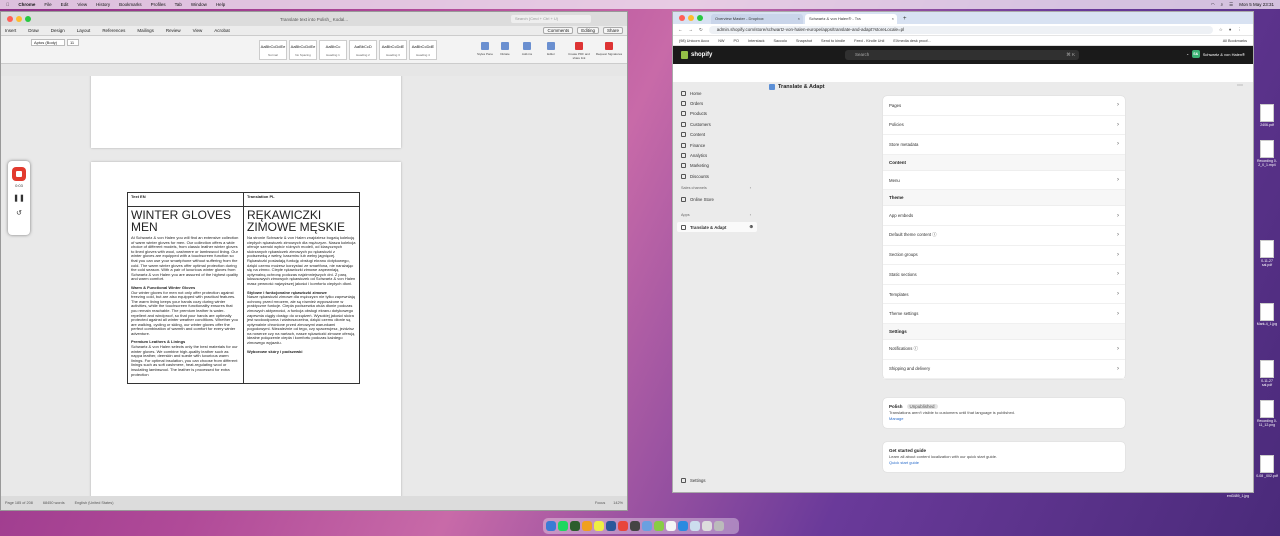 The image size is (1280, 536). What do you see at coordinates (222, 30) in the screenshot?
I see `tab-acrobat: Acrobat` at bounding box center [222, 30].